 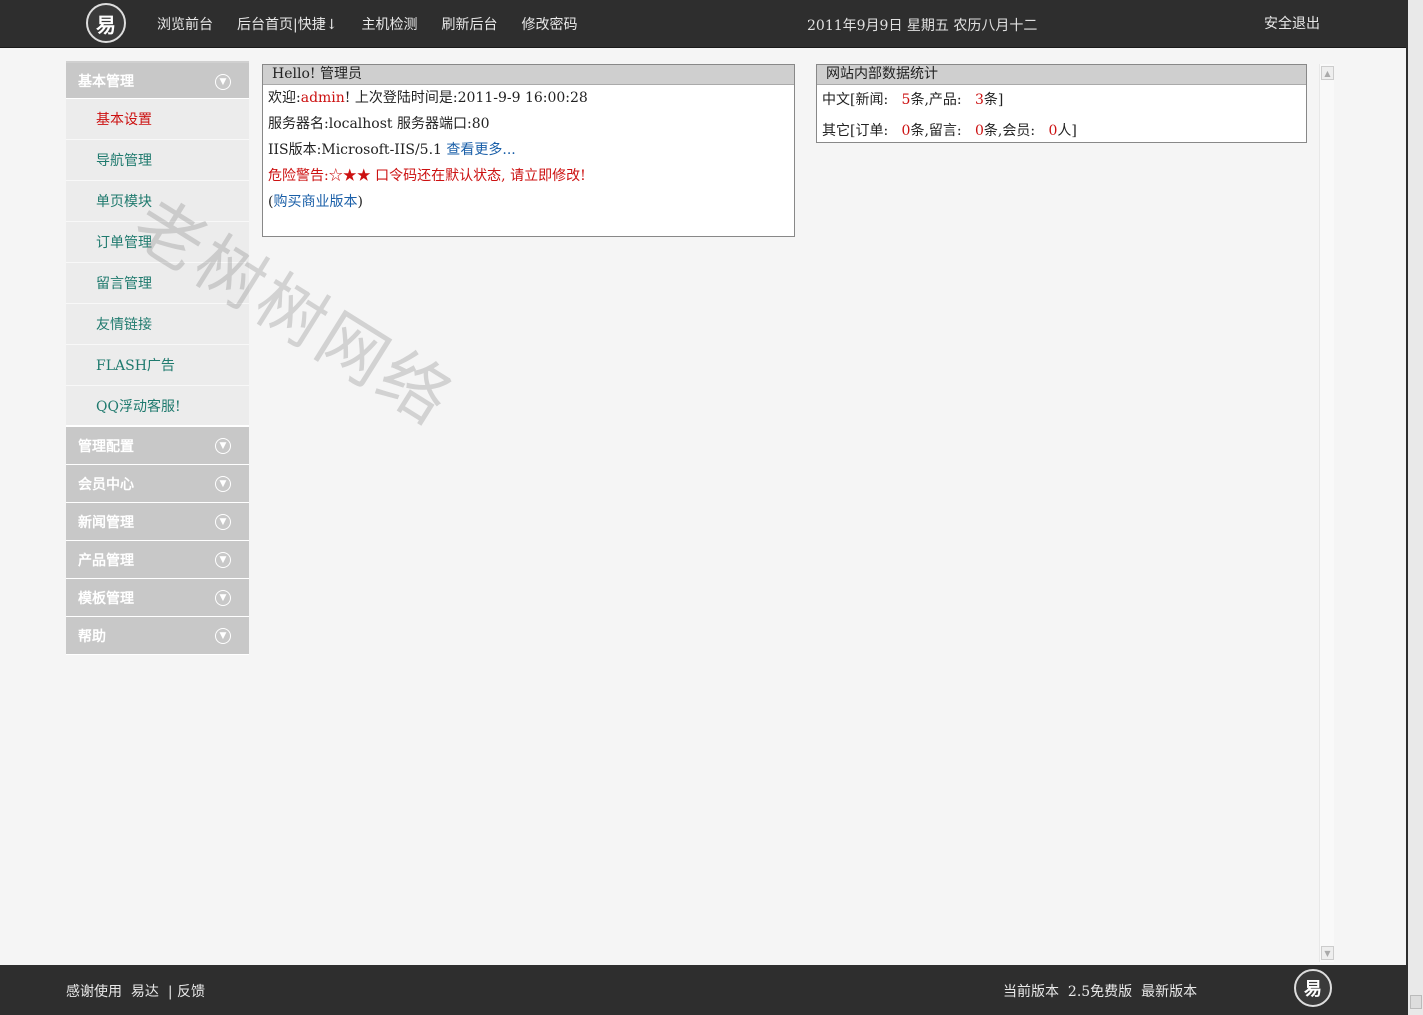 I want to click on sidebar-group-basic: 基本管理 ▼, so click(x=157, y=80).